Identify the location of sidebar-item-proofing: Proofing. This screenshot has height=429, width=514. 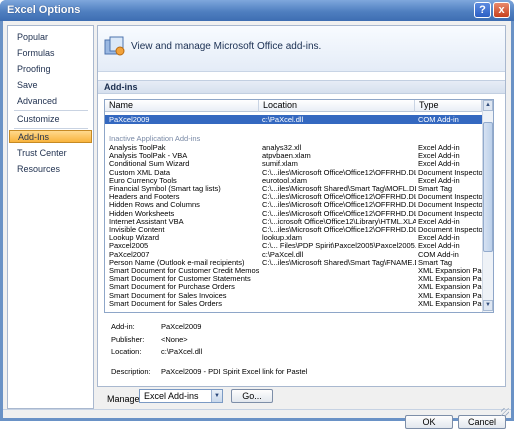
(50, 69).